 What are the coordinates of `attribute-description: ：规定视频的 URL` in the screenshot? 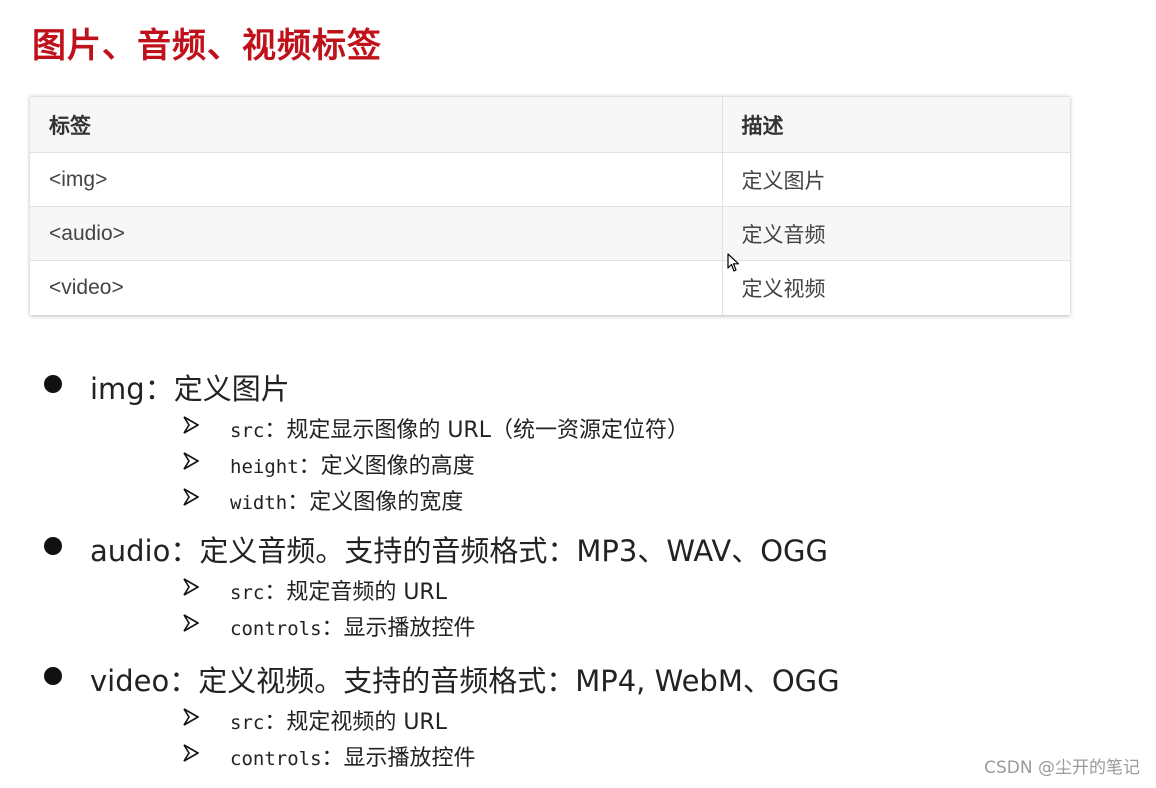 It's located at (355, 722).